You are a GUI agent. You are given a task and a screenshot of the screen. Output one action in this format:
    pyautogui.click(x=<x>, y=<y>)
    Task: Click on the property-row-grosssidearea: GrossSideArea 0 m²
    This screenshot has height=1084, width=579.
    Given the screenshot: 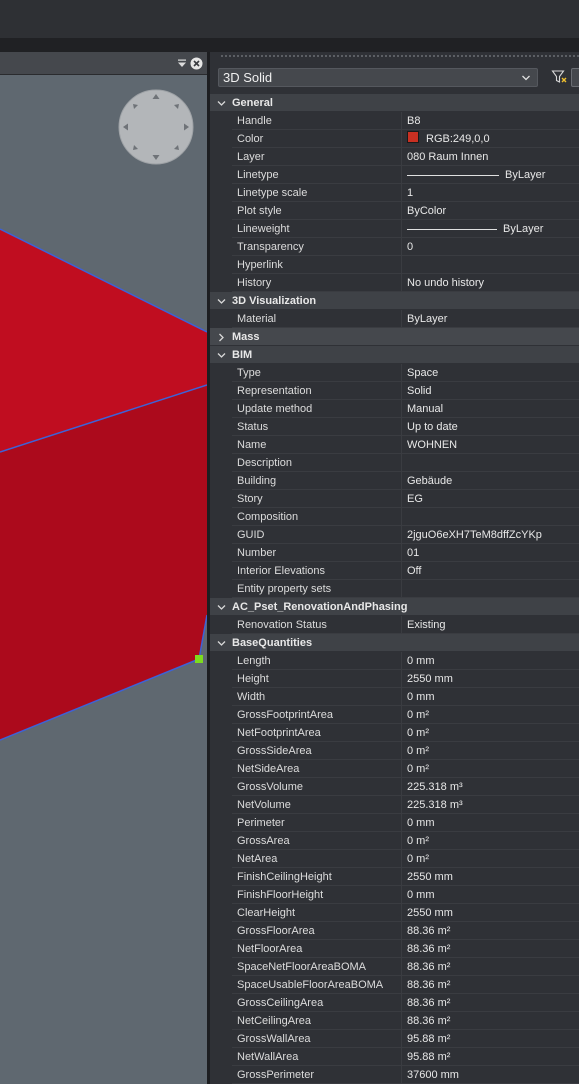 What is the action you would take?
    pyautogui.click(x=394, y=751)
    